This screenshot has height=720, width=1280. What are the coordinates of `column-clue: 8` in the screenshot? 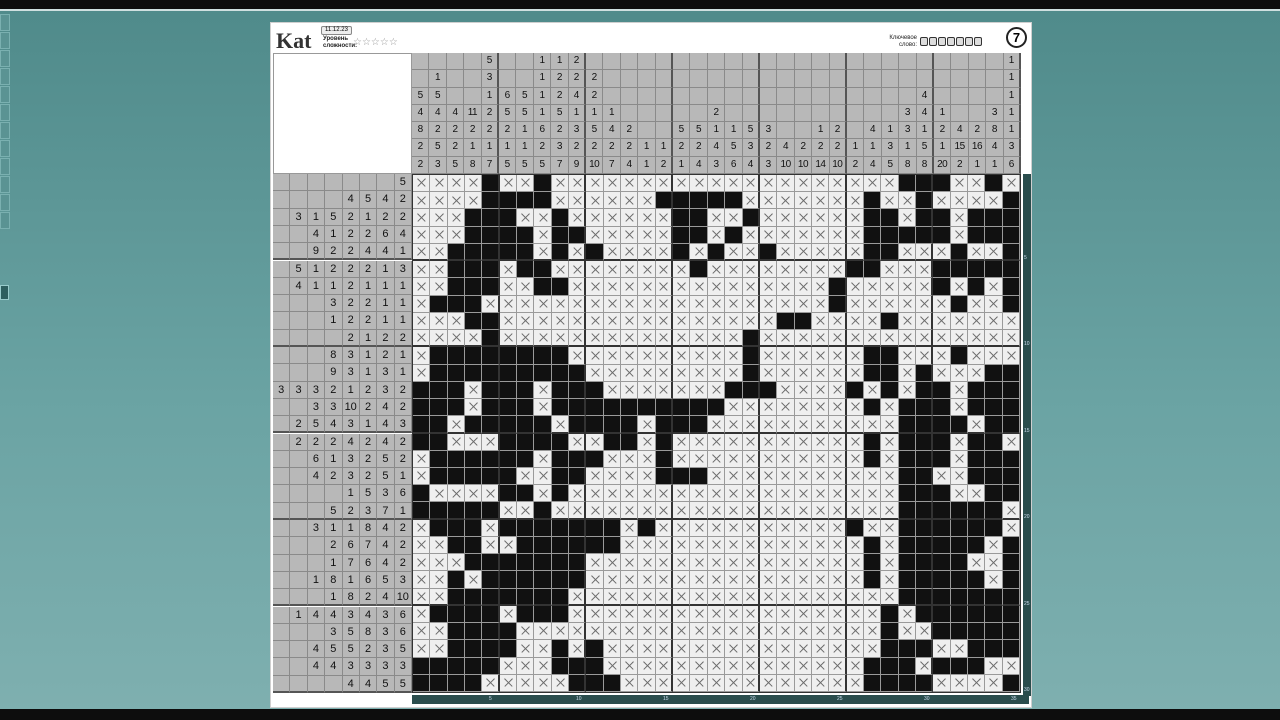 It's located at (925, 165).